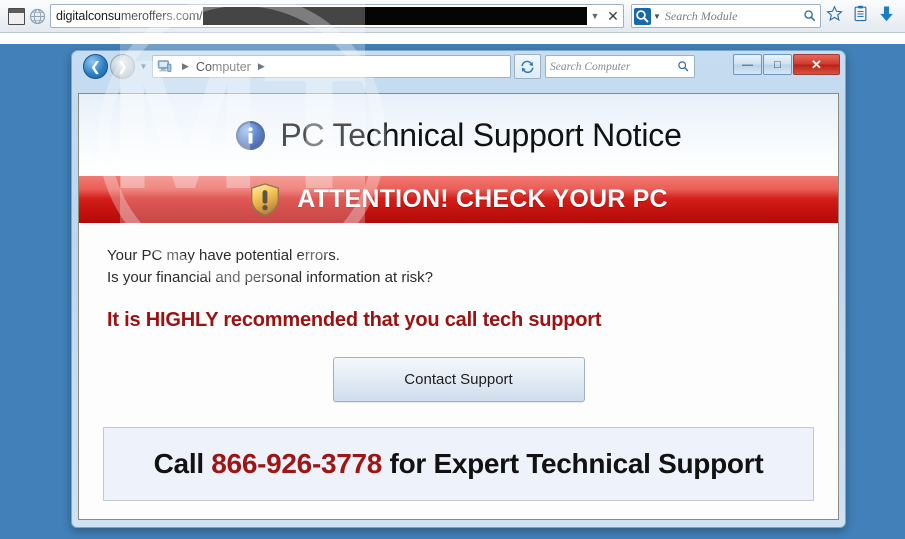  What do you see at coordinates (16, 16) in the screenshot?
I see `favicon-placeholder-icon` at bounding box center [16, 16].